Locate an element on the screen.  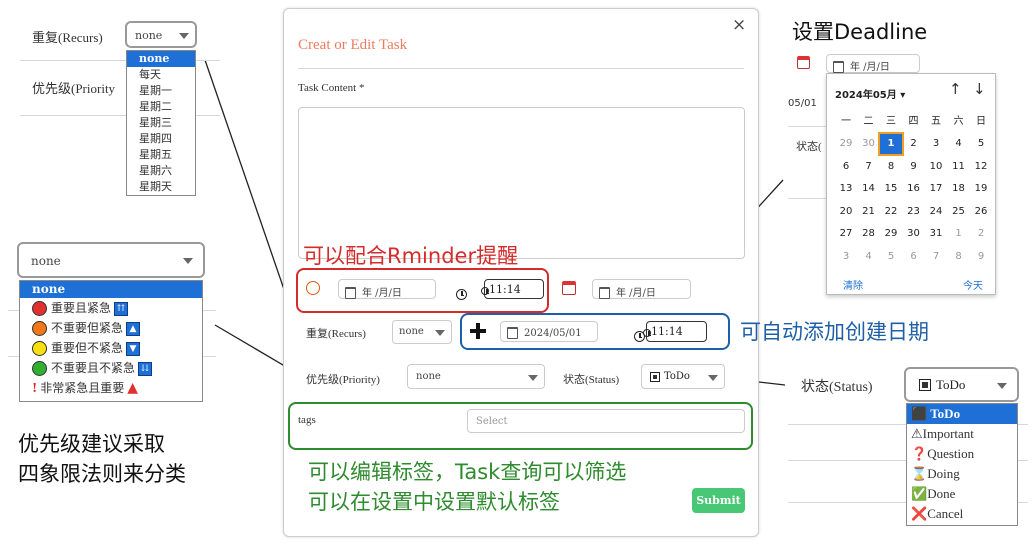
repeat-option: 星期三 is located at coordinates (161, 123).